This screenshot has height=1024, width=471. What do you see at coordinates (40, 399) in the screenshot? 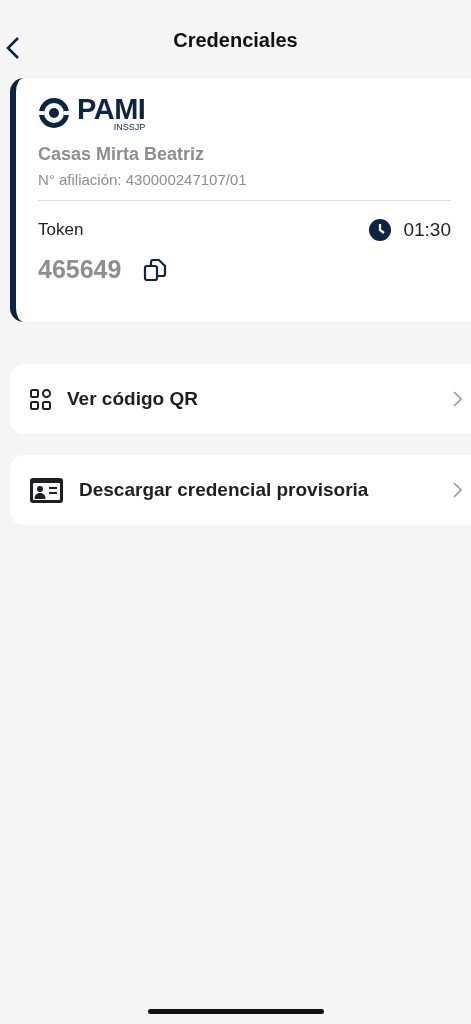
I see `grid-icon` at bounding box center [40, 399].